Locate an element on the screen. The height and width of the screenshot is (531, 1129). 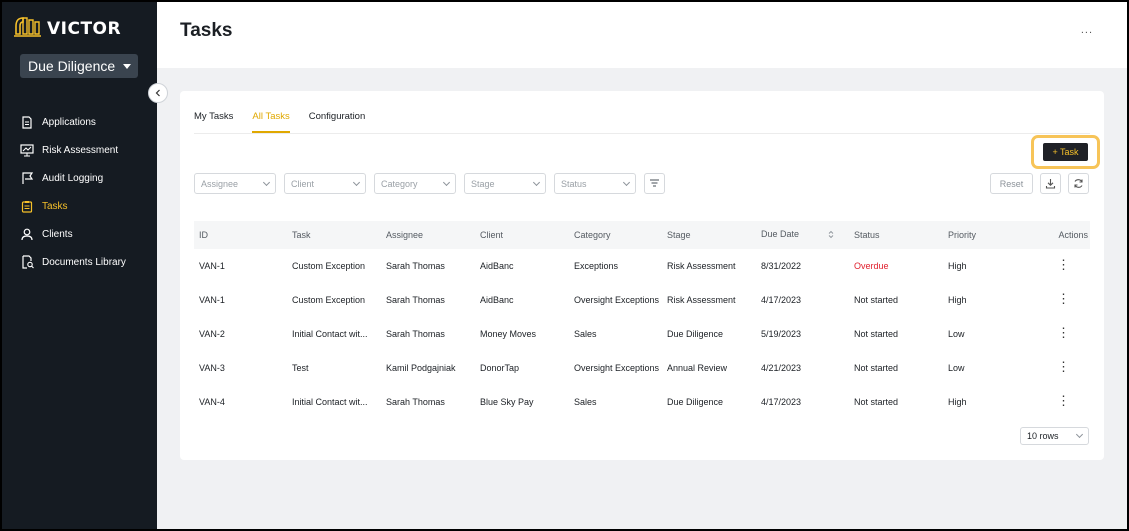
cell-id: VAN-1 is located at coordinates (212, 299).